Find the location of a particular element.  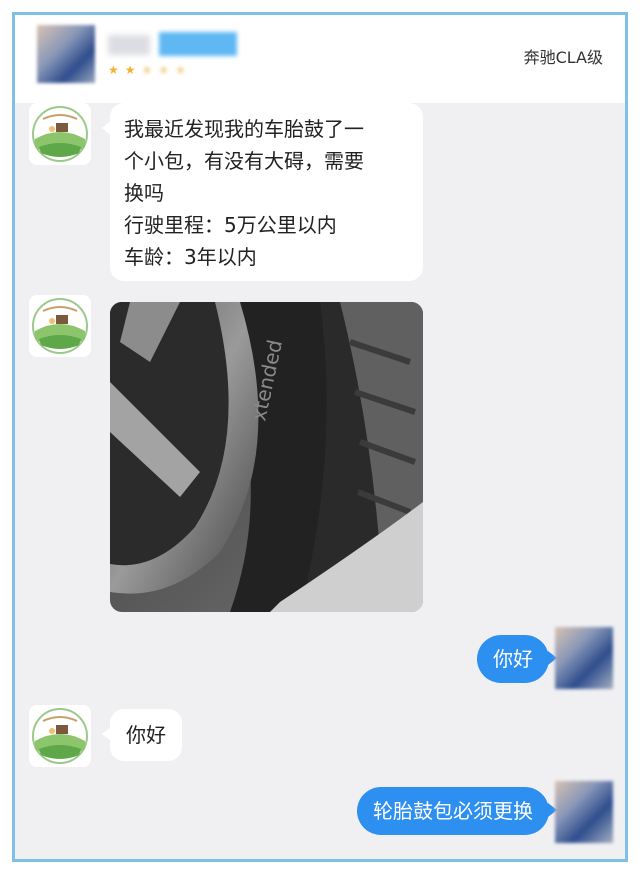

contact-avatar is located at coordinates (66, 54).